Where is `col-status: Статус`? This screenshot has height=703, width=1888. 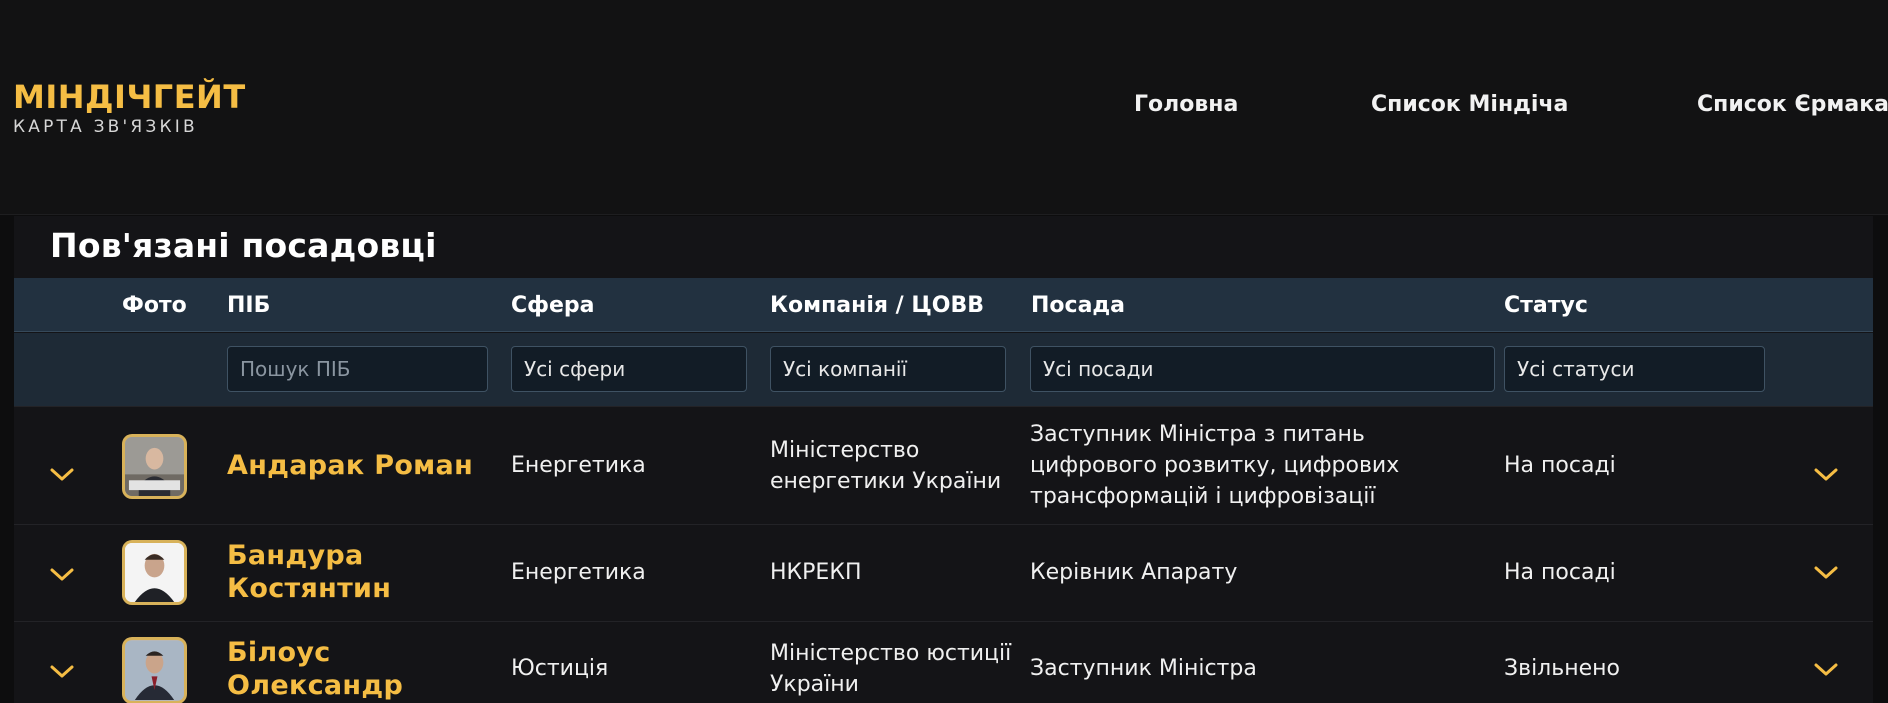 col-status: Статус is located at coordinates (1546, 305).